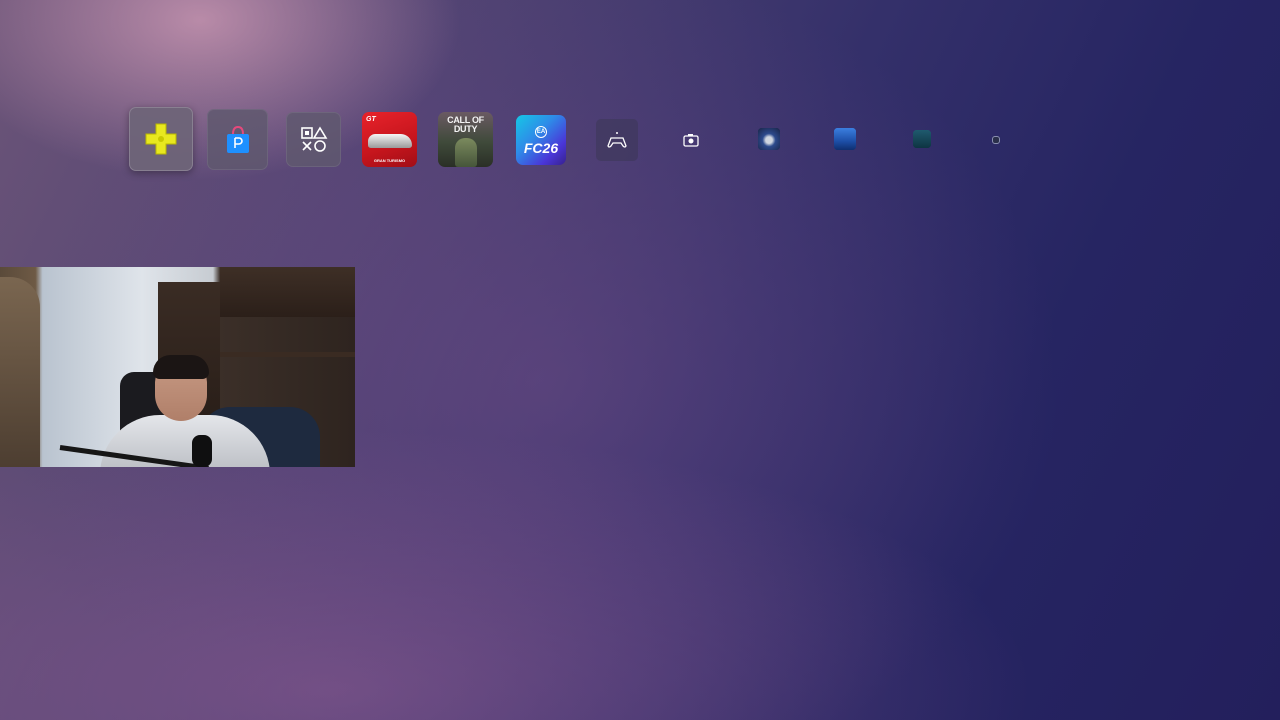 The width and height of the screenshot is (1280, 720). What do you see at coordinates (202, 451) in the screenshot?
I see `microphone-icon` at bounding box center [202, 451].